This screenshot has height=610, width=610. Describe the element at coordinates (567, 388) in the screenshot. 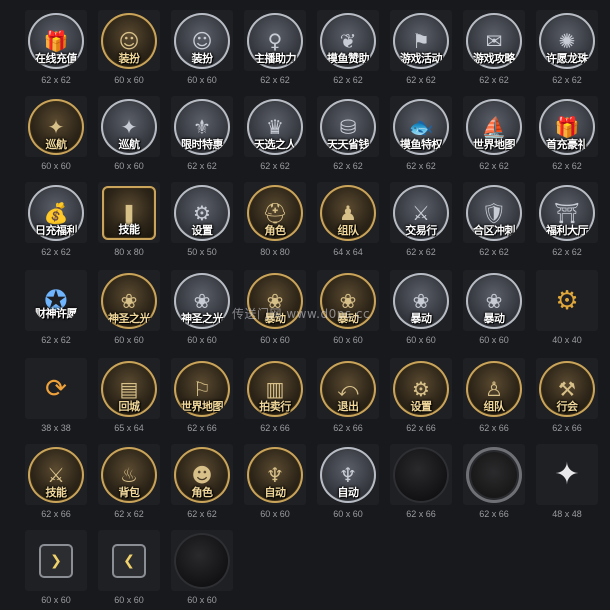

I see `guild-icon: ⚒ 行会` at that location.